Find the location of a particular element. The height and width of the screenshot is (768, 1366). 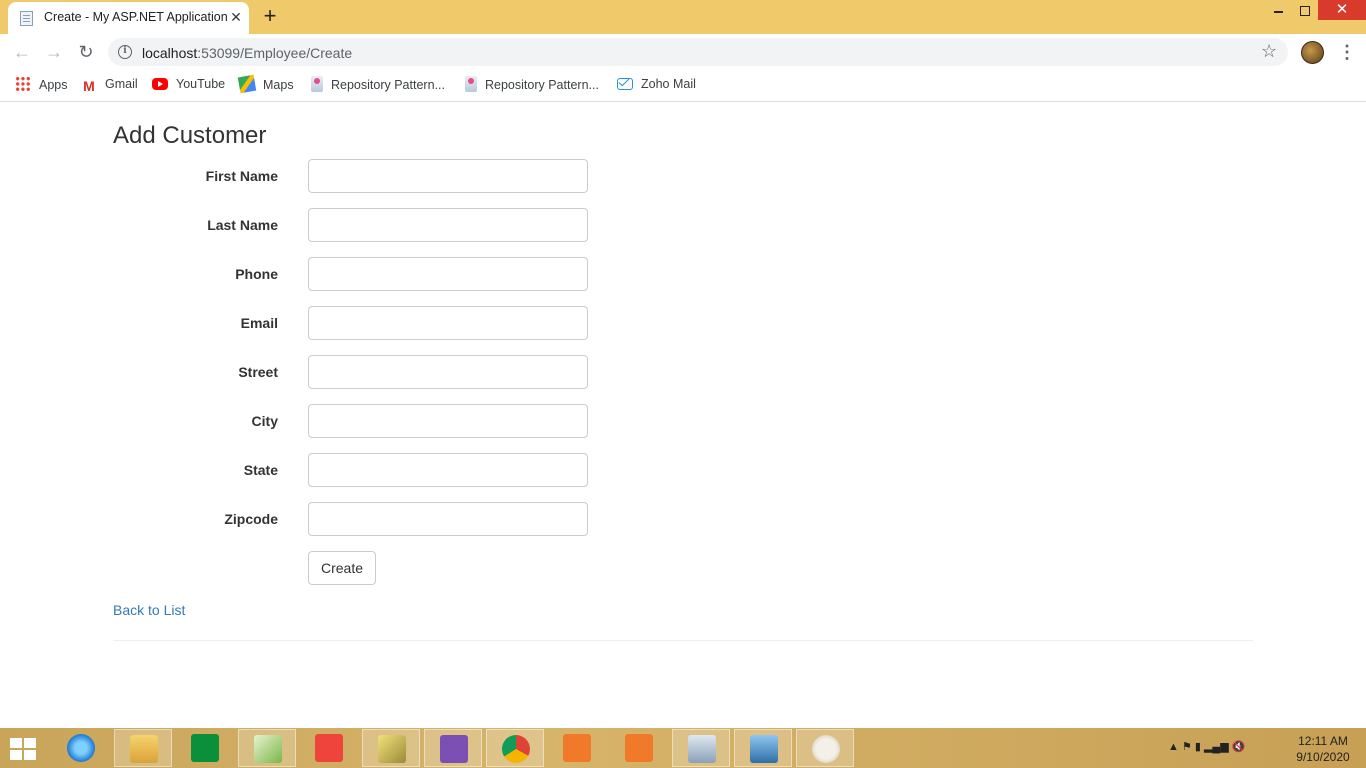

tools-icon is located at coordinates (392, 749).